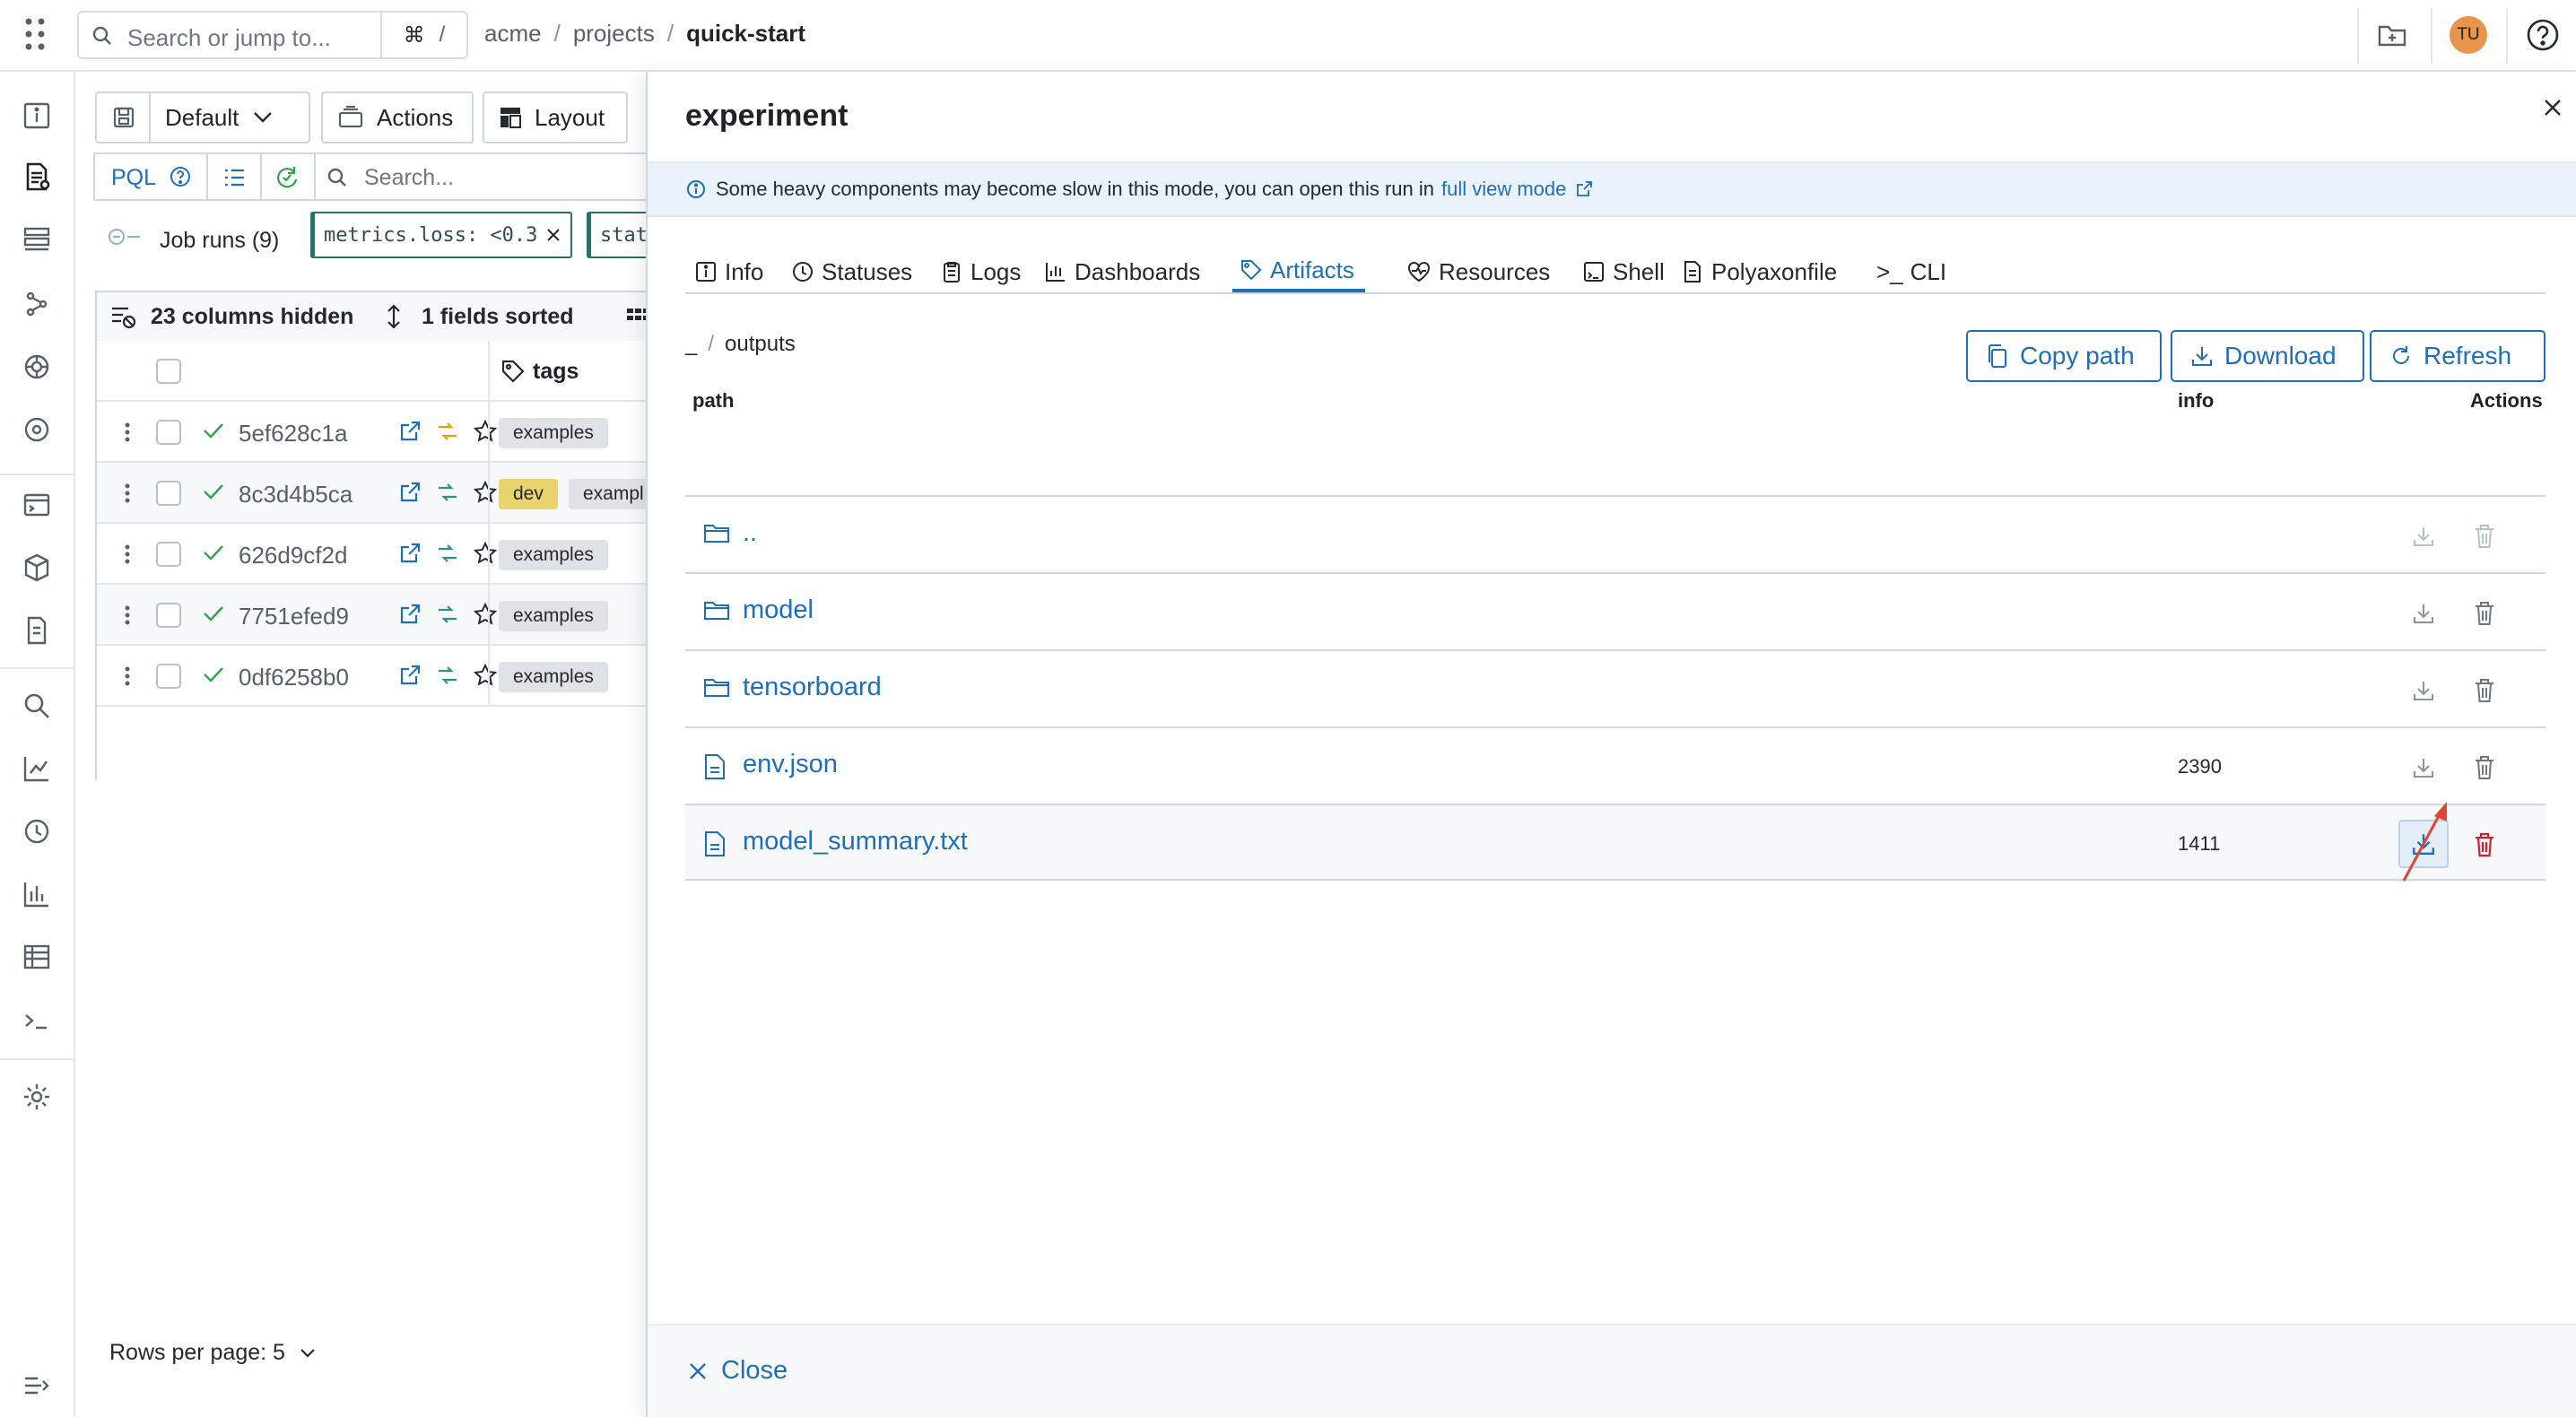 The width and height of the screenshot is (2576, 1417). I want to click on package-nav-icon, so click(37, 567).